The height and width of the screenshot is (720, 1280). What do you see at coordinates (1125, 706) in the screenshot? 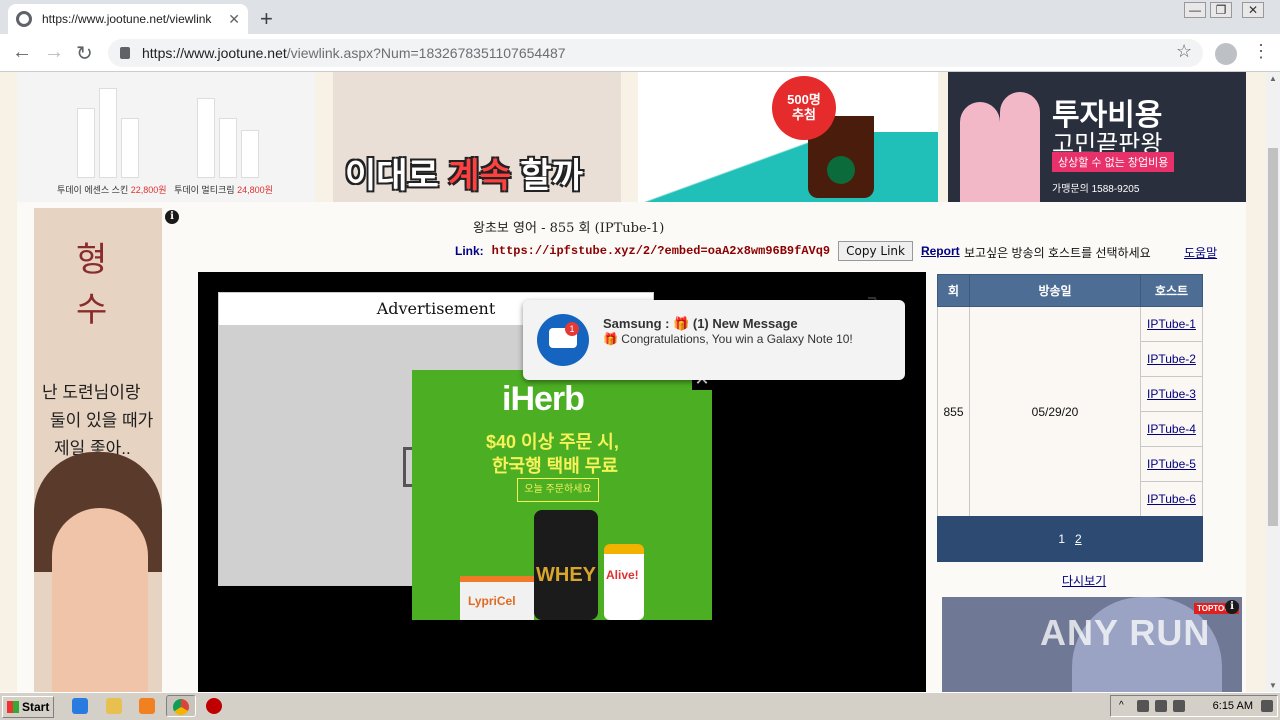
I see `tray-expand-icon: ^` at bounding box center [1125, 706].